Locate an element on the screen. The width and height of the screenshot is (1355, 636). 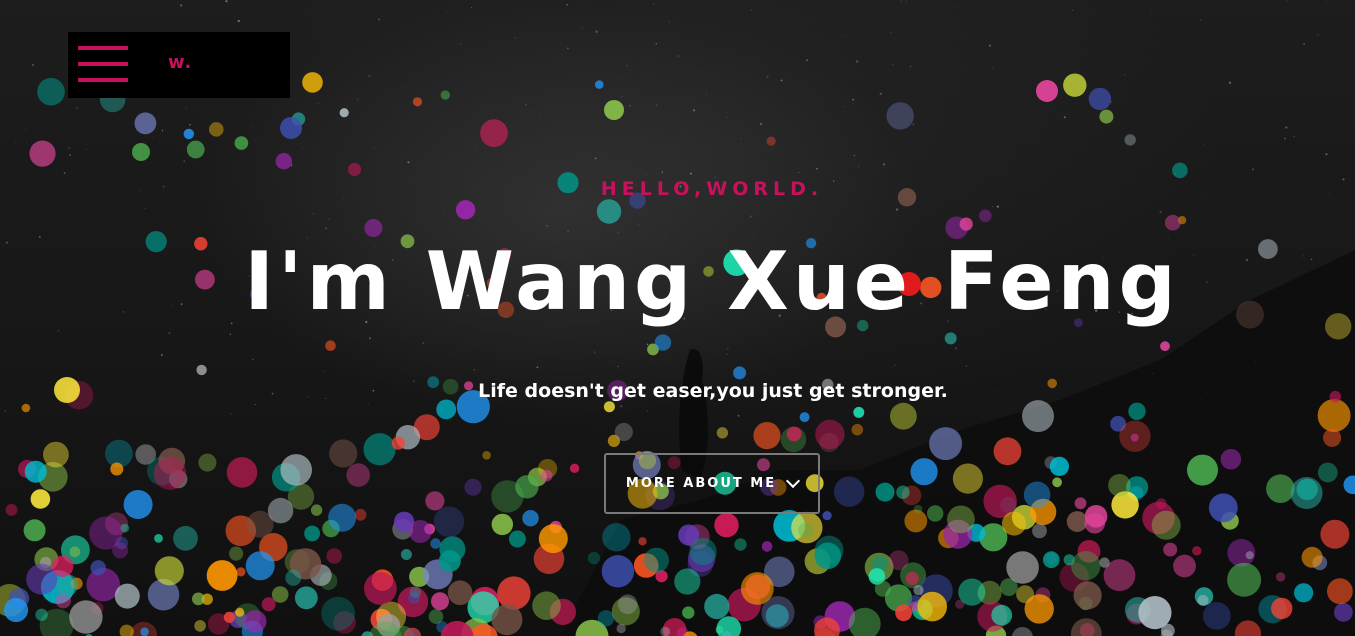
menu-bar-bottom is located at coordinates (103, 80).